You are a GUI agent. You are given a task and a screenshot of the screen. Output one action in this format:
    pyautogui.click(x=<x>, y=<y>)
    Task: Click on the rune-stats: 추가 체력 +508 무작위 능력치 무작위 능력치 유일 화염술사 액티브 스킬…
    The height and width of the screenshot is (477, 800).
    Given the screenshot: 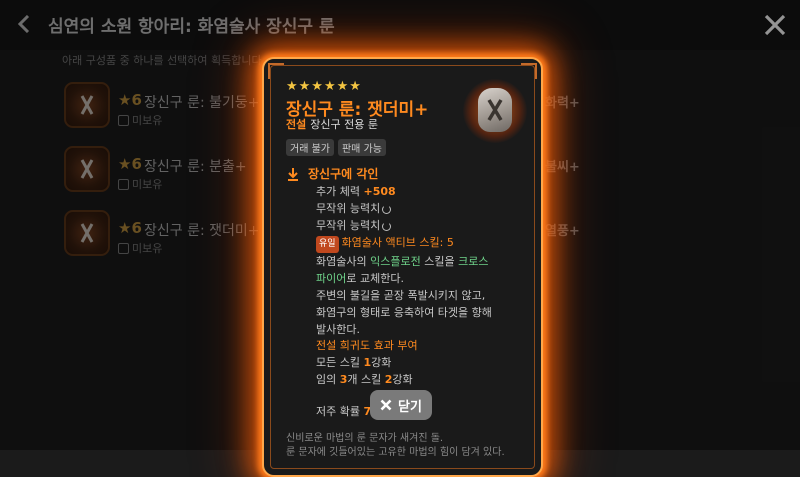 What is the action you would take?
    pyautogui.click(x=416, y=260)
    